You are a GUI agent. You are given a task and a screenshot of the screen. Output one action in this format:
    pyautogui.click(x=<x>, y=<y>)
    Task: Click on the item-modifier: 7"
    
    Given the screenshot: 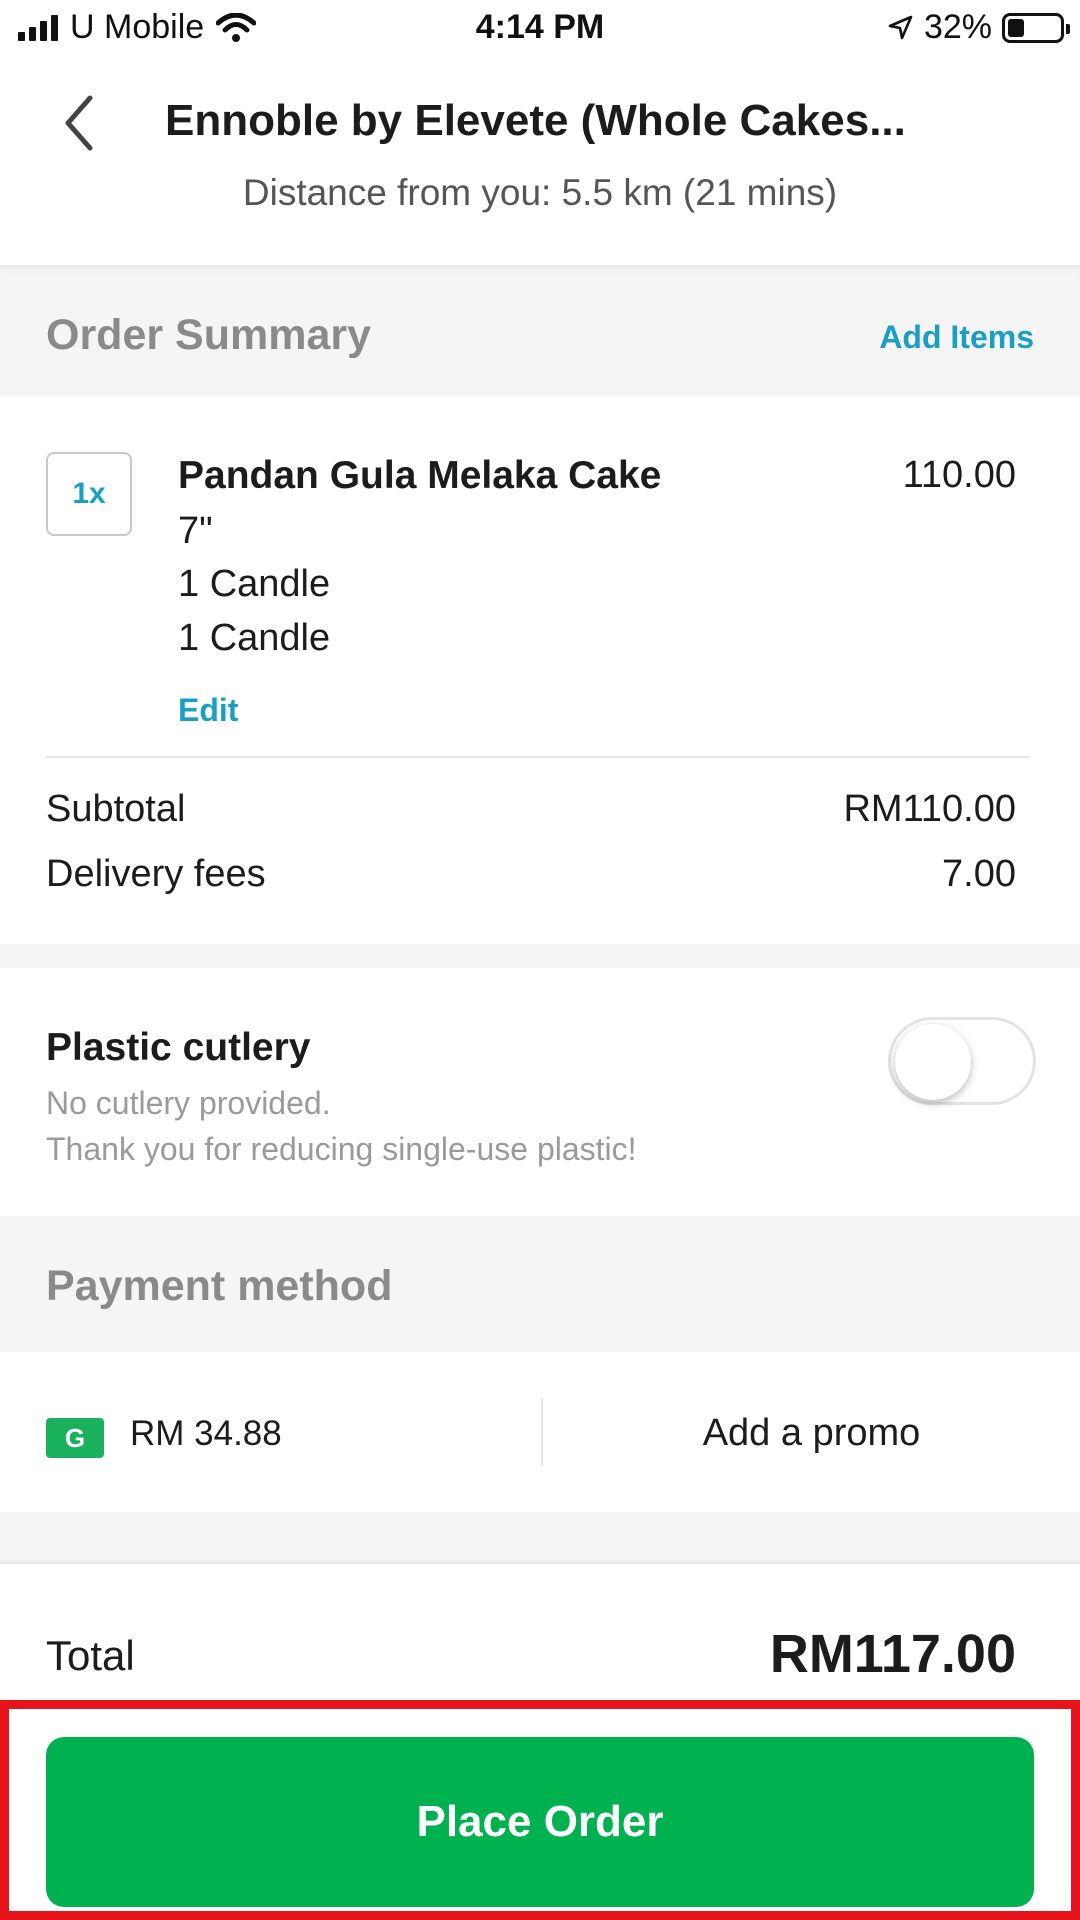 What is the action you would take?
    pyautogui.click(x=195, y=531)
    